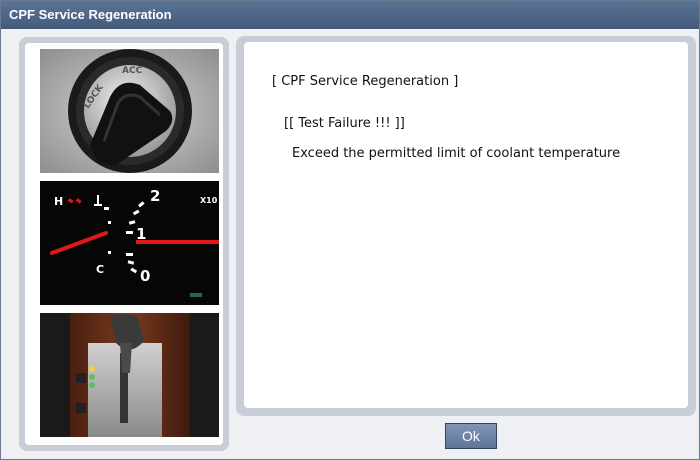  I want to click on ignition-key-image: LOCK ACC, so click(129, 111).